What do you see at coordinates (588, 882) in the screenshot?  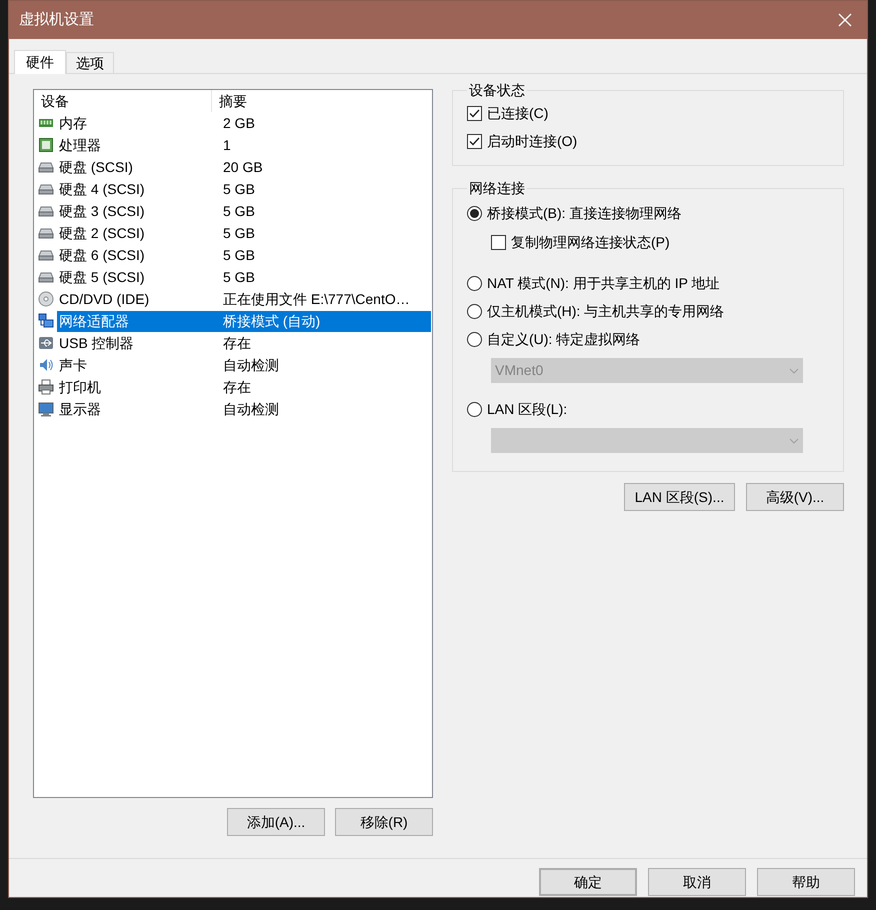 I see `button: 确定` at bounding box center [588, 882].